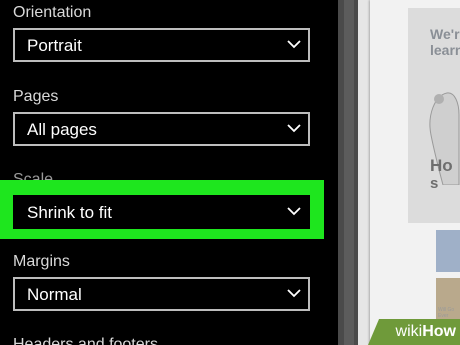  I want to click on scale-value: Shrink to fit, so click(70, 212).